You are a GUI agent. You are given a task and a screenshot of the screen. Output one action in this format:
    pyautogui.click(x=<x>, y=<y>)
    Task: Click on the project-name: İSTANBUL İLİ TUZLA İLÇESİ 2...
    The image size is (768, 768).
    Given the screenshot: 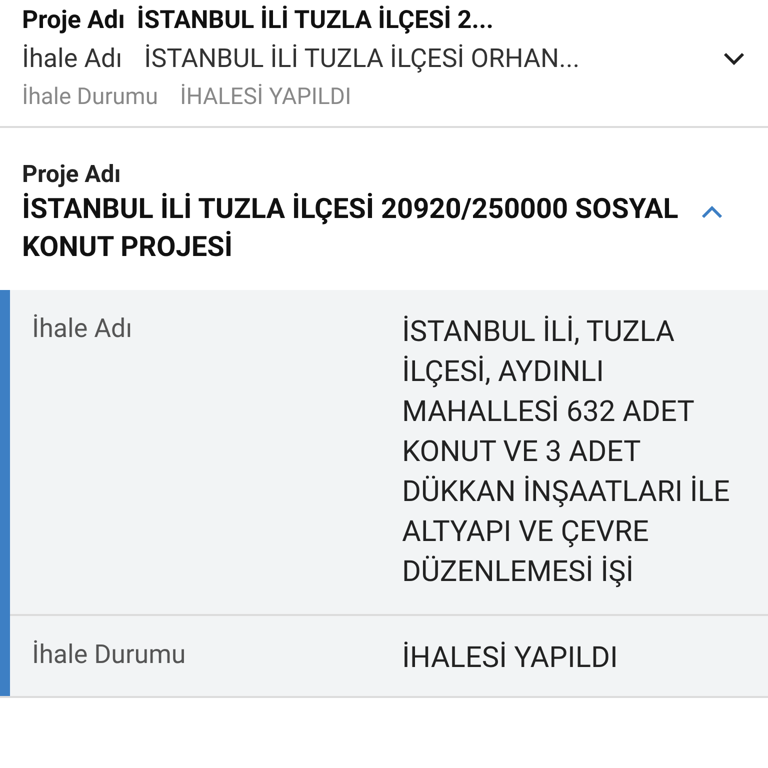 What is the action you would take?
    pyautogui.click(x=315, y=20)
    